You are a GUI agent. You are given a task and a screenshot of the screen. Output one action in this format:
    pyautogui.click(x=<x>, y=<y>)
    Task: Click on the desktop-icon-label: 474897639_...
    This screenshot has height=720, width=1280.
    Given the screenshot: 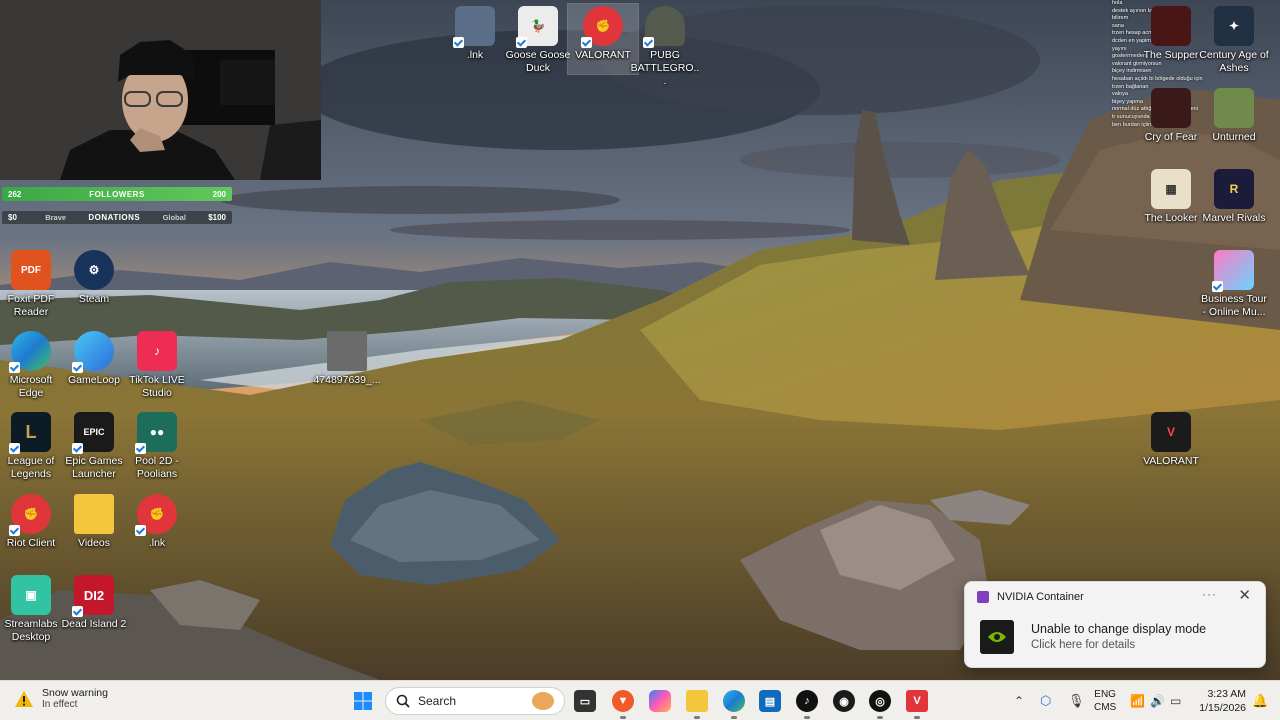 What is the action you would take?
    pyautogui.click(x=347, y=380)
    